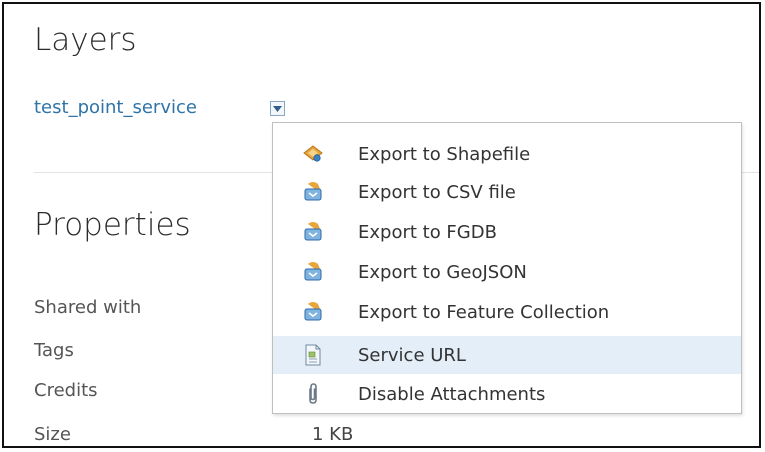  I want to click on menu-item-disable-attachments: Disable Attachments, so click(507, 394).